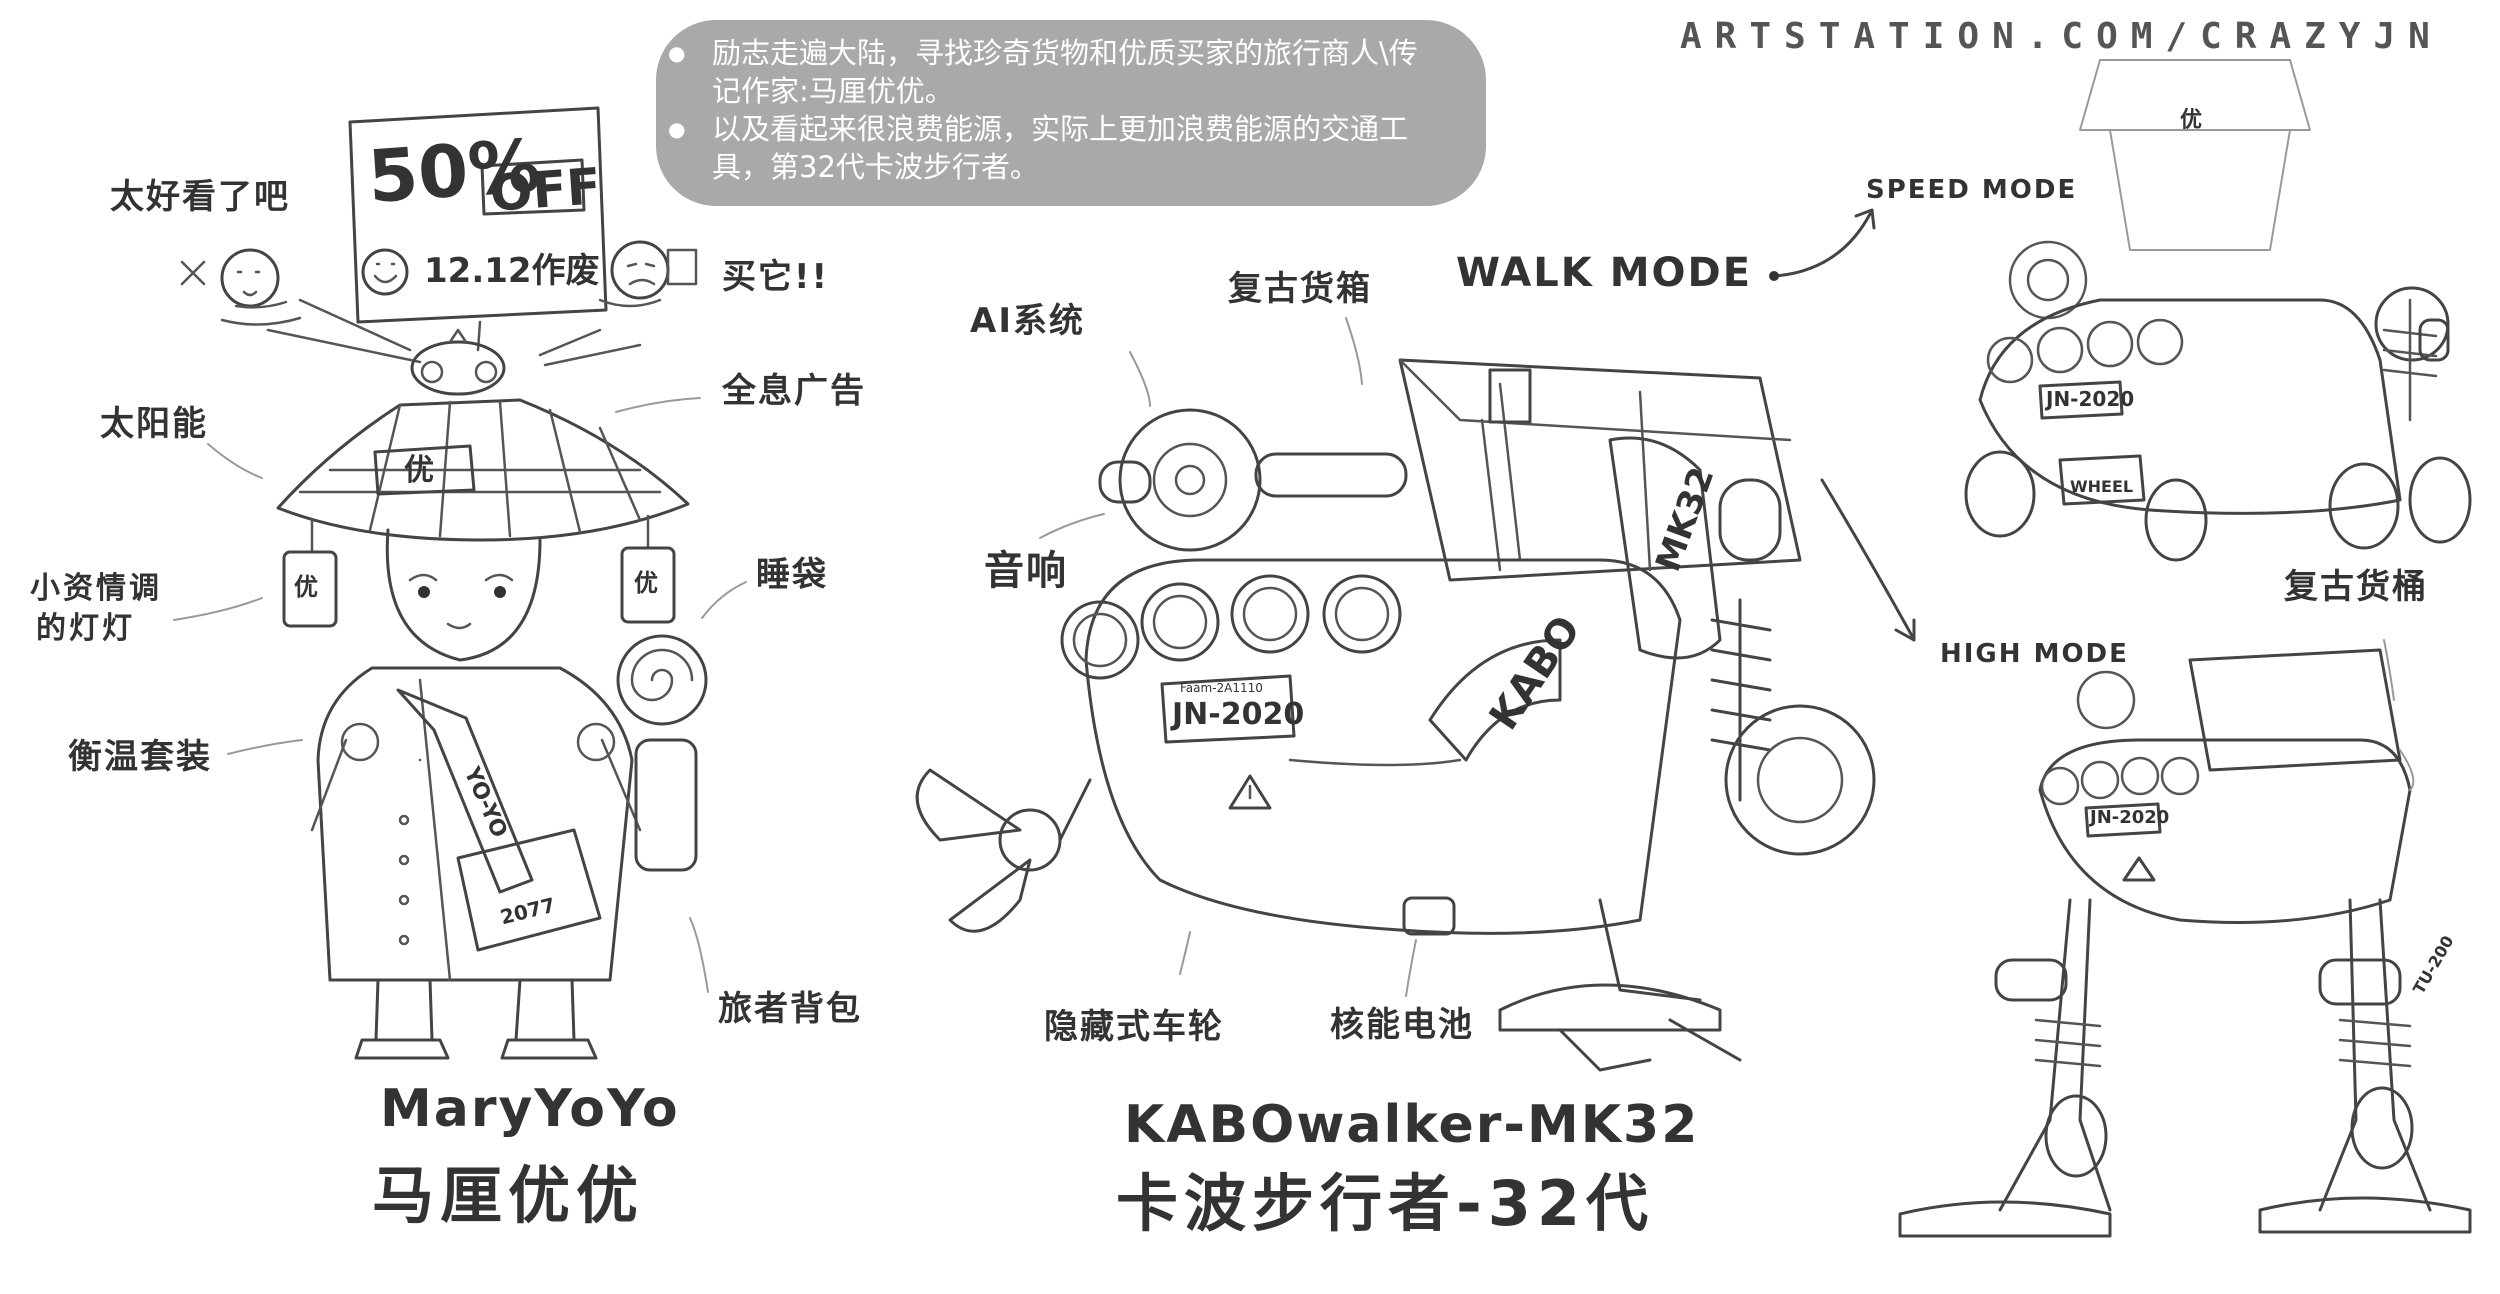  Describe the element at coordinates (1079, 72) in the screenshot. I see `note-line-1: 励志走遍大陆，寻找珍奇货物和优质买家的旅行商人\传记作家:马厘优优。` at that location.